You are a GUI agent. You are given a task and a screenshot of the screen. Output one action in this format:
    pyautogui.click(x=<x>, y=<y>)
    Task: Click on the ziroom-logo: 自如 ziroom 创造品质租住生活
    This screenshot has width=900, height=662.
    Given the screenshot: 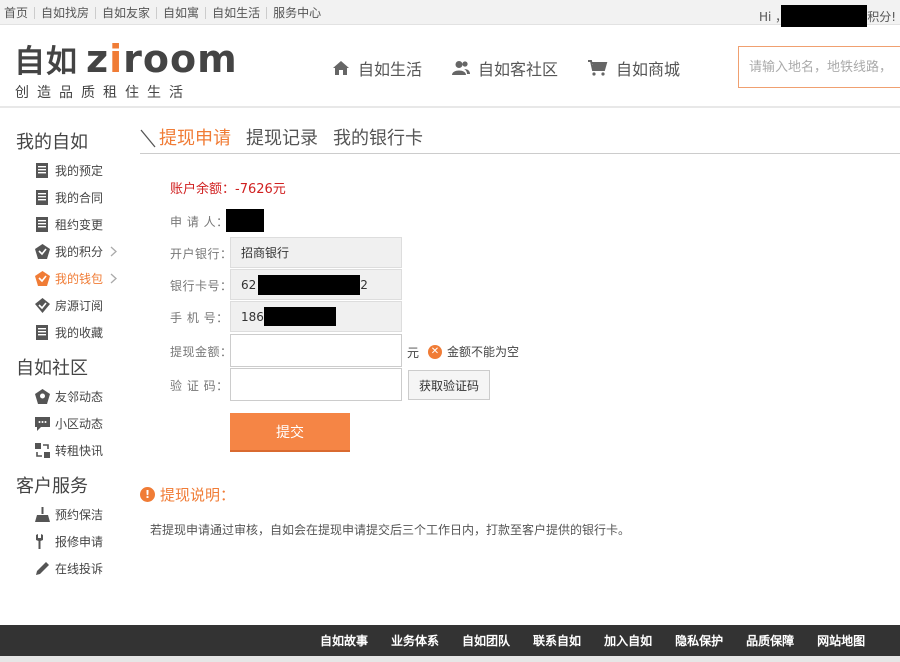 What is the action you would take?
    pyautogui.click(x=126, y=69)
    